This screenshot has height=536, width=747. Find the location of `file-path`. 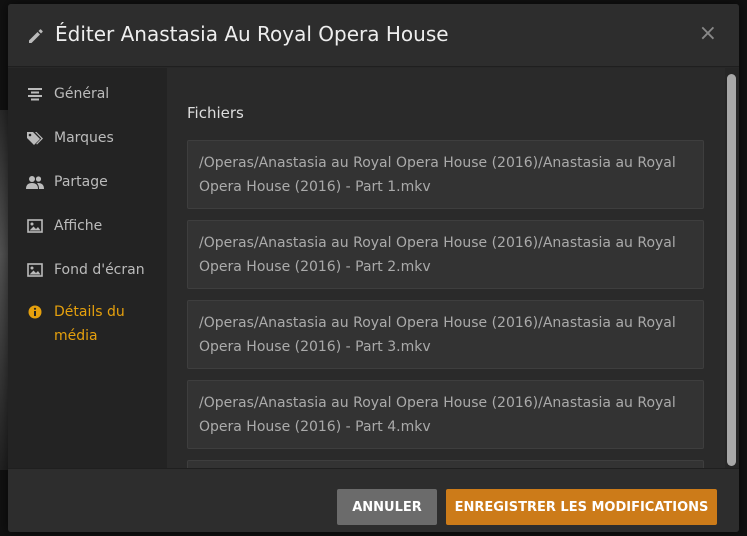

file-path is located at coordinates (445, 464).